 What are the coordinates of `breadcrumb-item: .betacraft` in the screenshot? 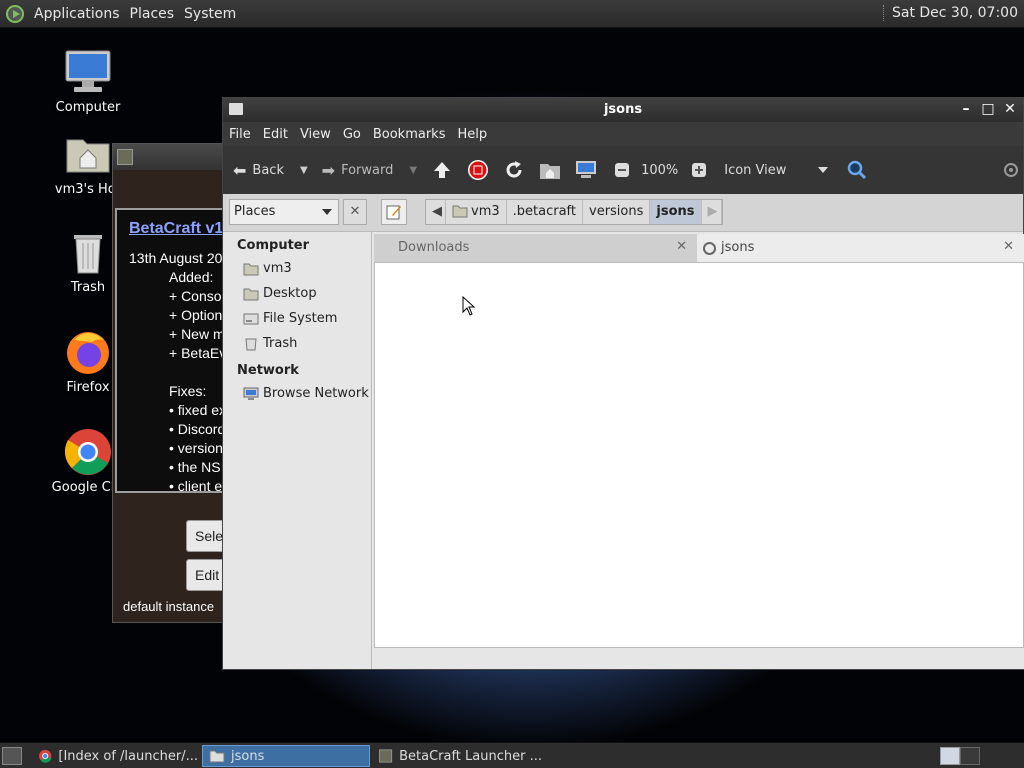 It's located at (545, 212).